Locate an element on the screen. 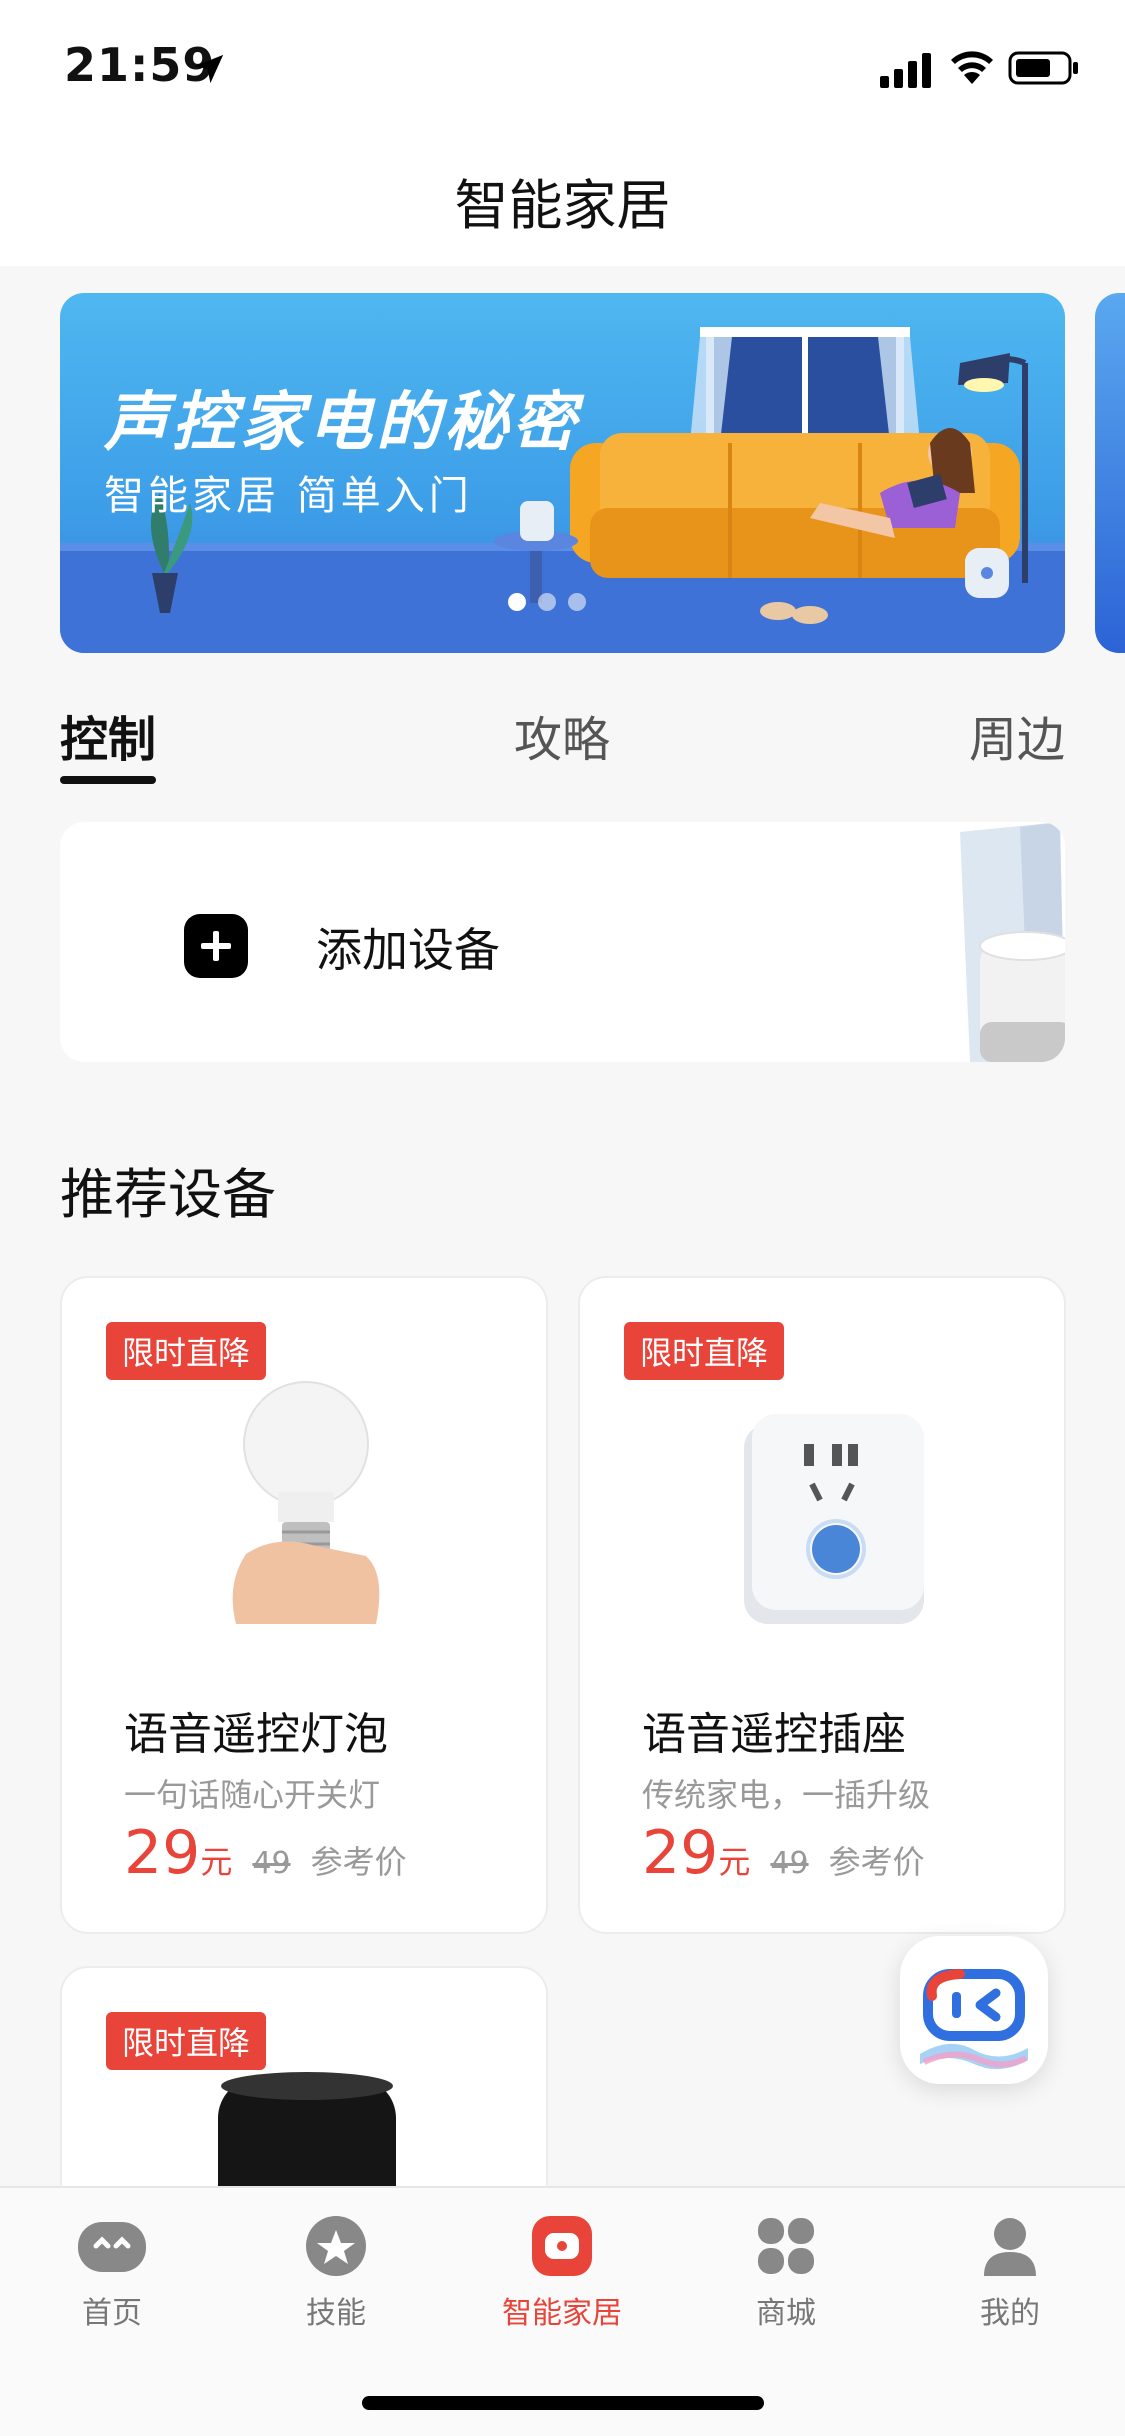 The height and width of the screenshot is (2436, 1125). smart-speaker-illustration is located at coordinates (1012, 942).